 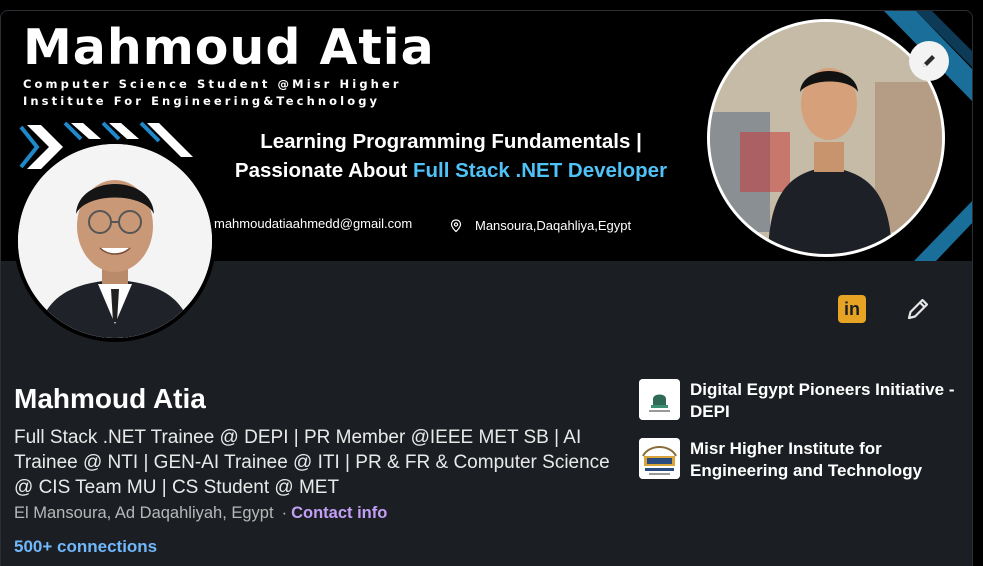 I want to click on banner-name: Mahmoud Atia, so click(x=229, y=47).